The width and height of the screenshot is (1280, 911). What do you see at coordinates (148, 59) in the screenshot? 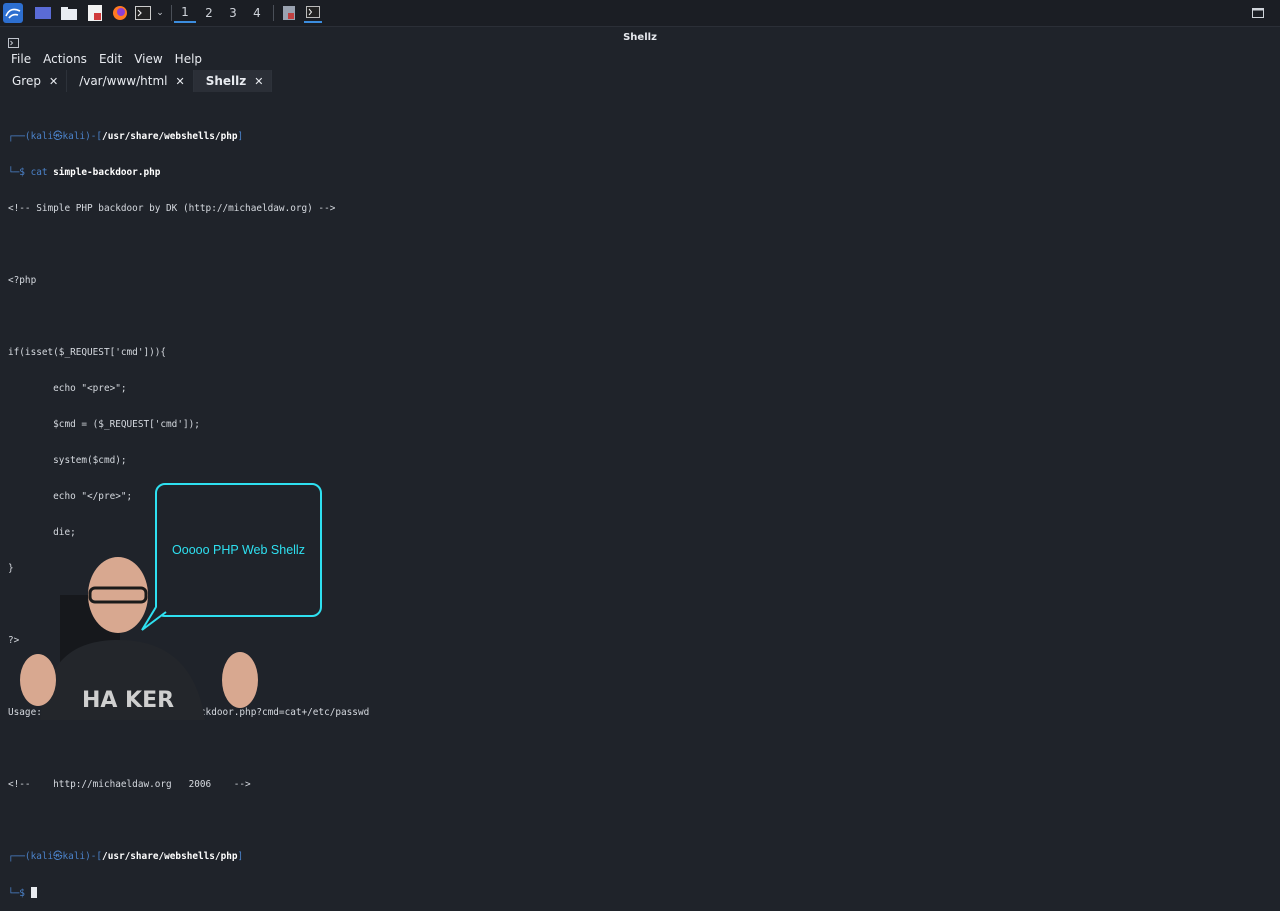
I see `menu-view: View` at bounding box center [148, 59].